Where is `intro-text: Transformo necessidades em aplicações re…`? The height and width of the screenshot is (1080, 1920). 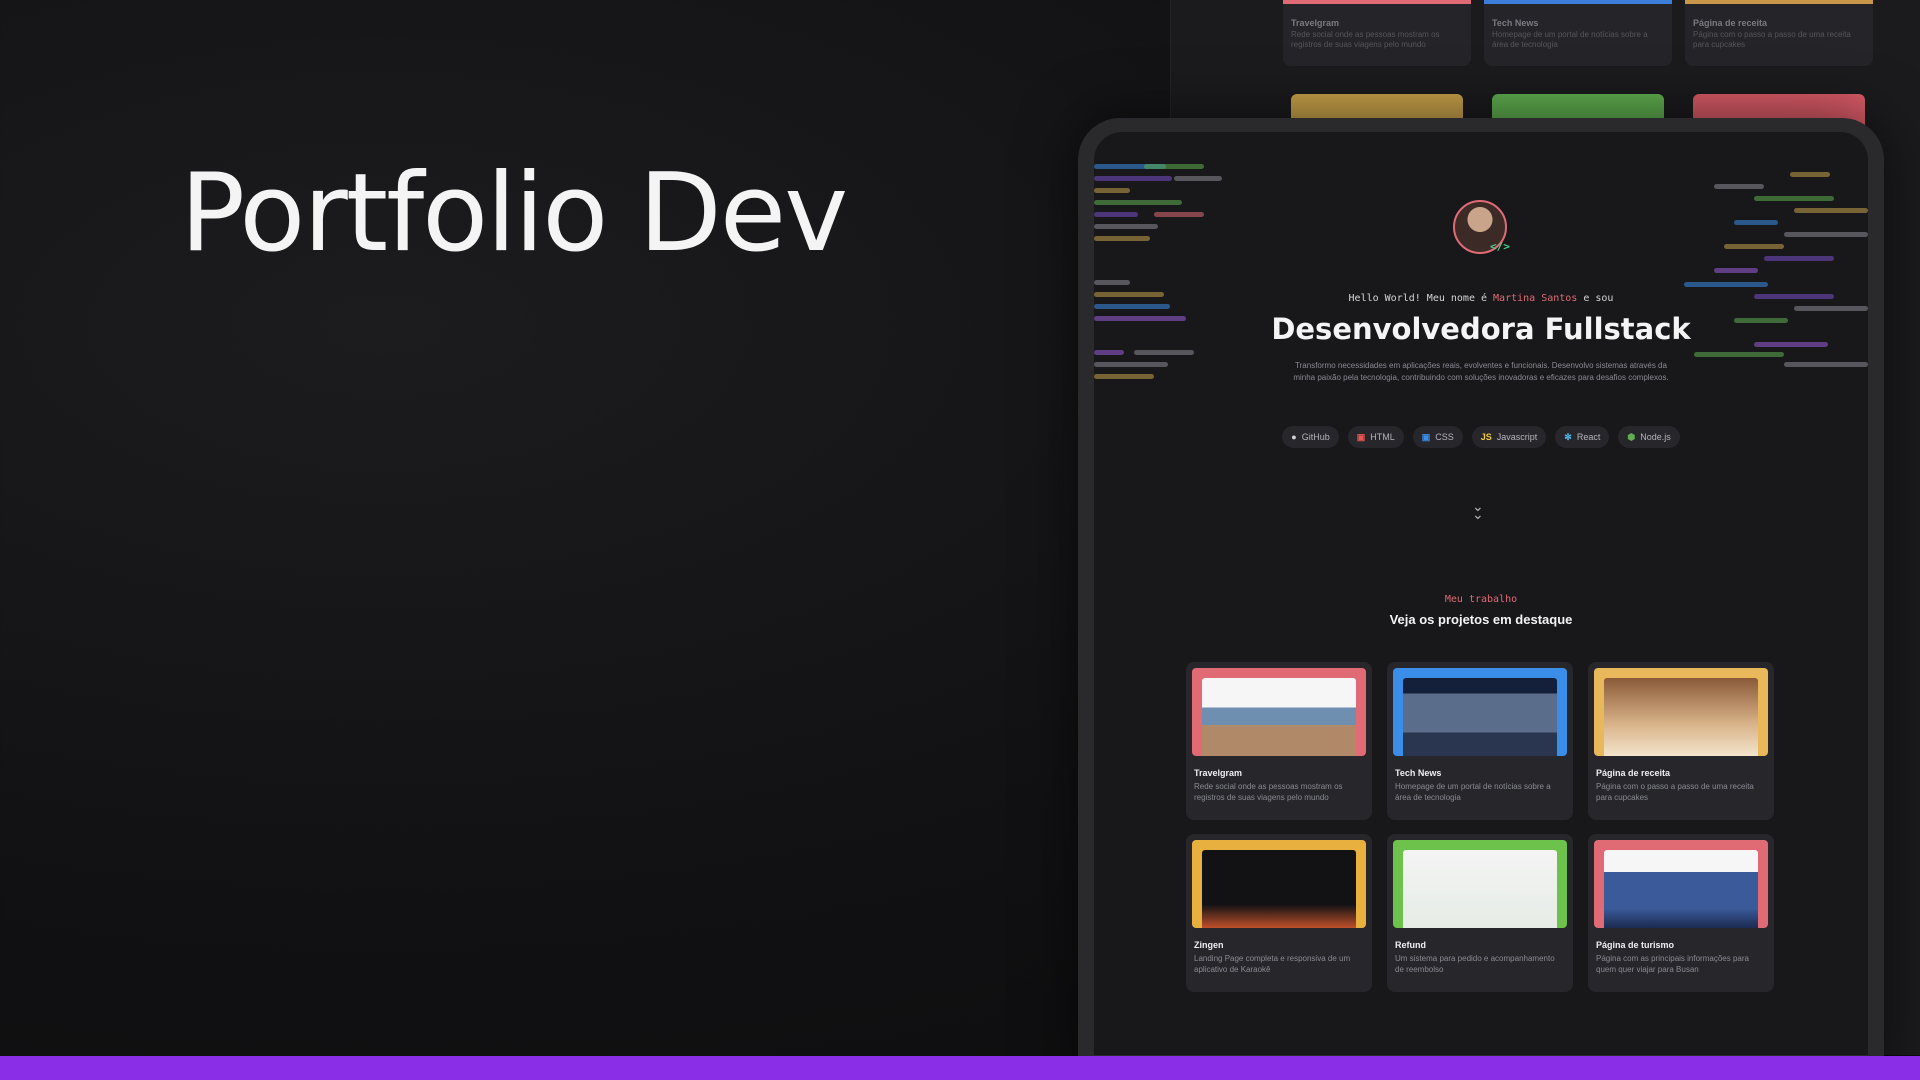
intro-text: Transformo necessidades em aplicações re… is located at coordinates (1481, 371).